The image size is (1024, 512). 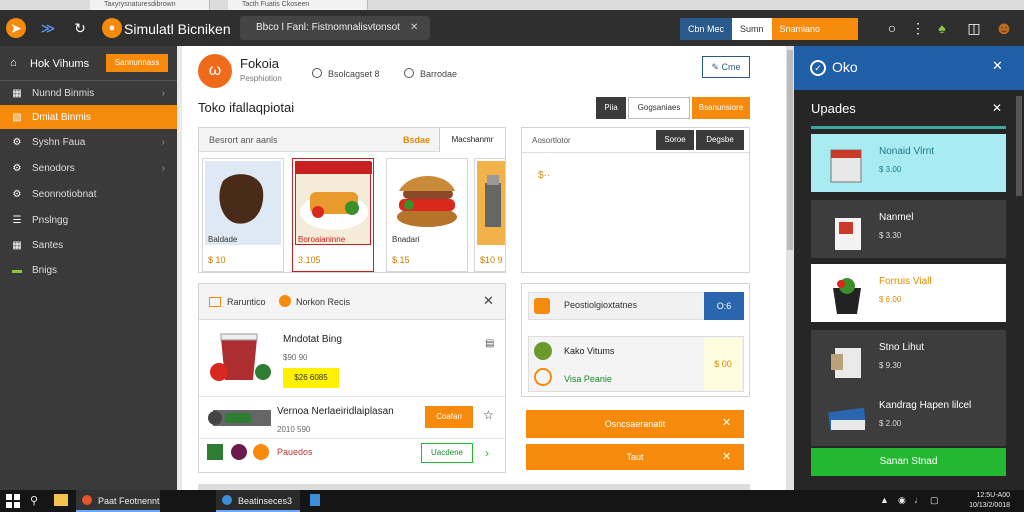 I want to click on update-item: Stno Lihut $ 9.30, so click(x=908, y=359).